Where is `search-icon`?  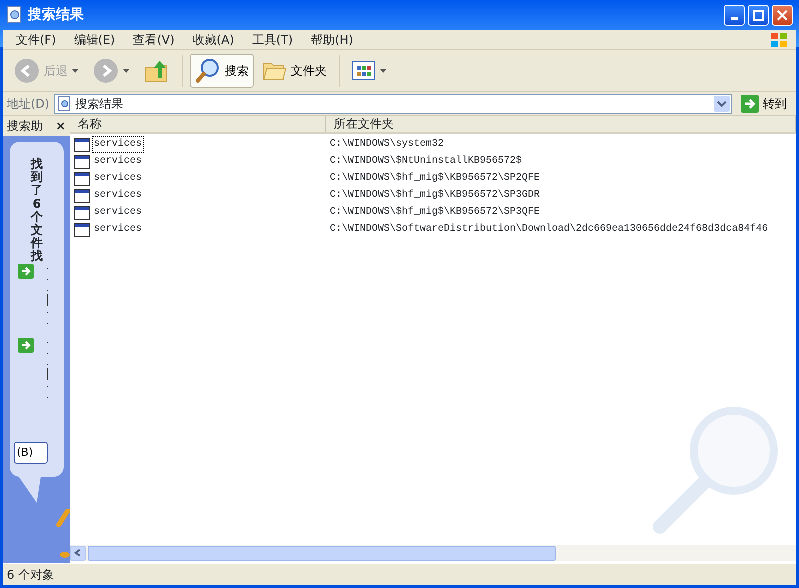
search-icon is located at coordinates (208, 71).